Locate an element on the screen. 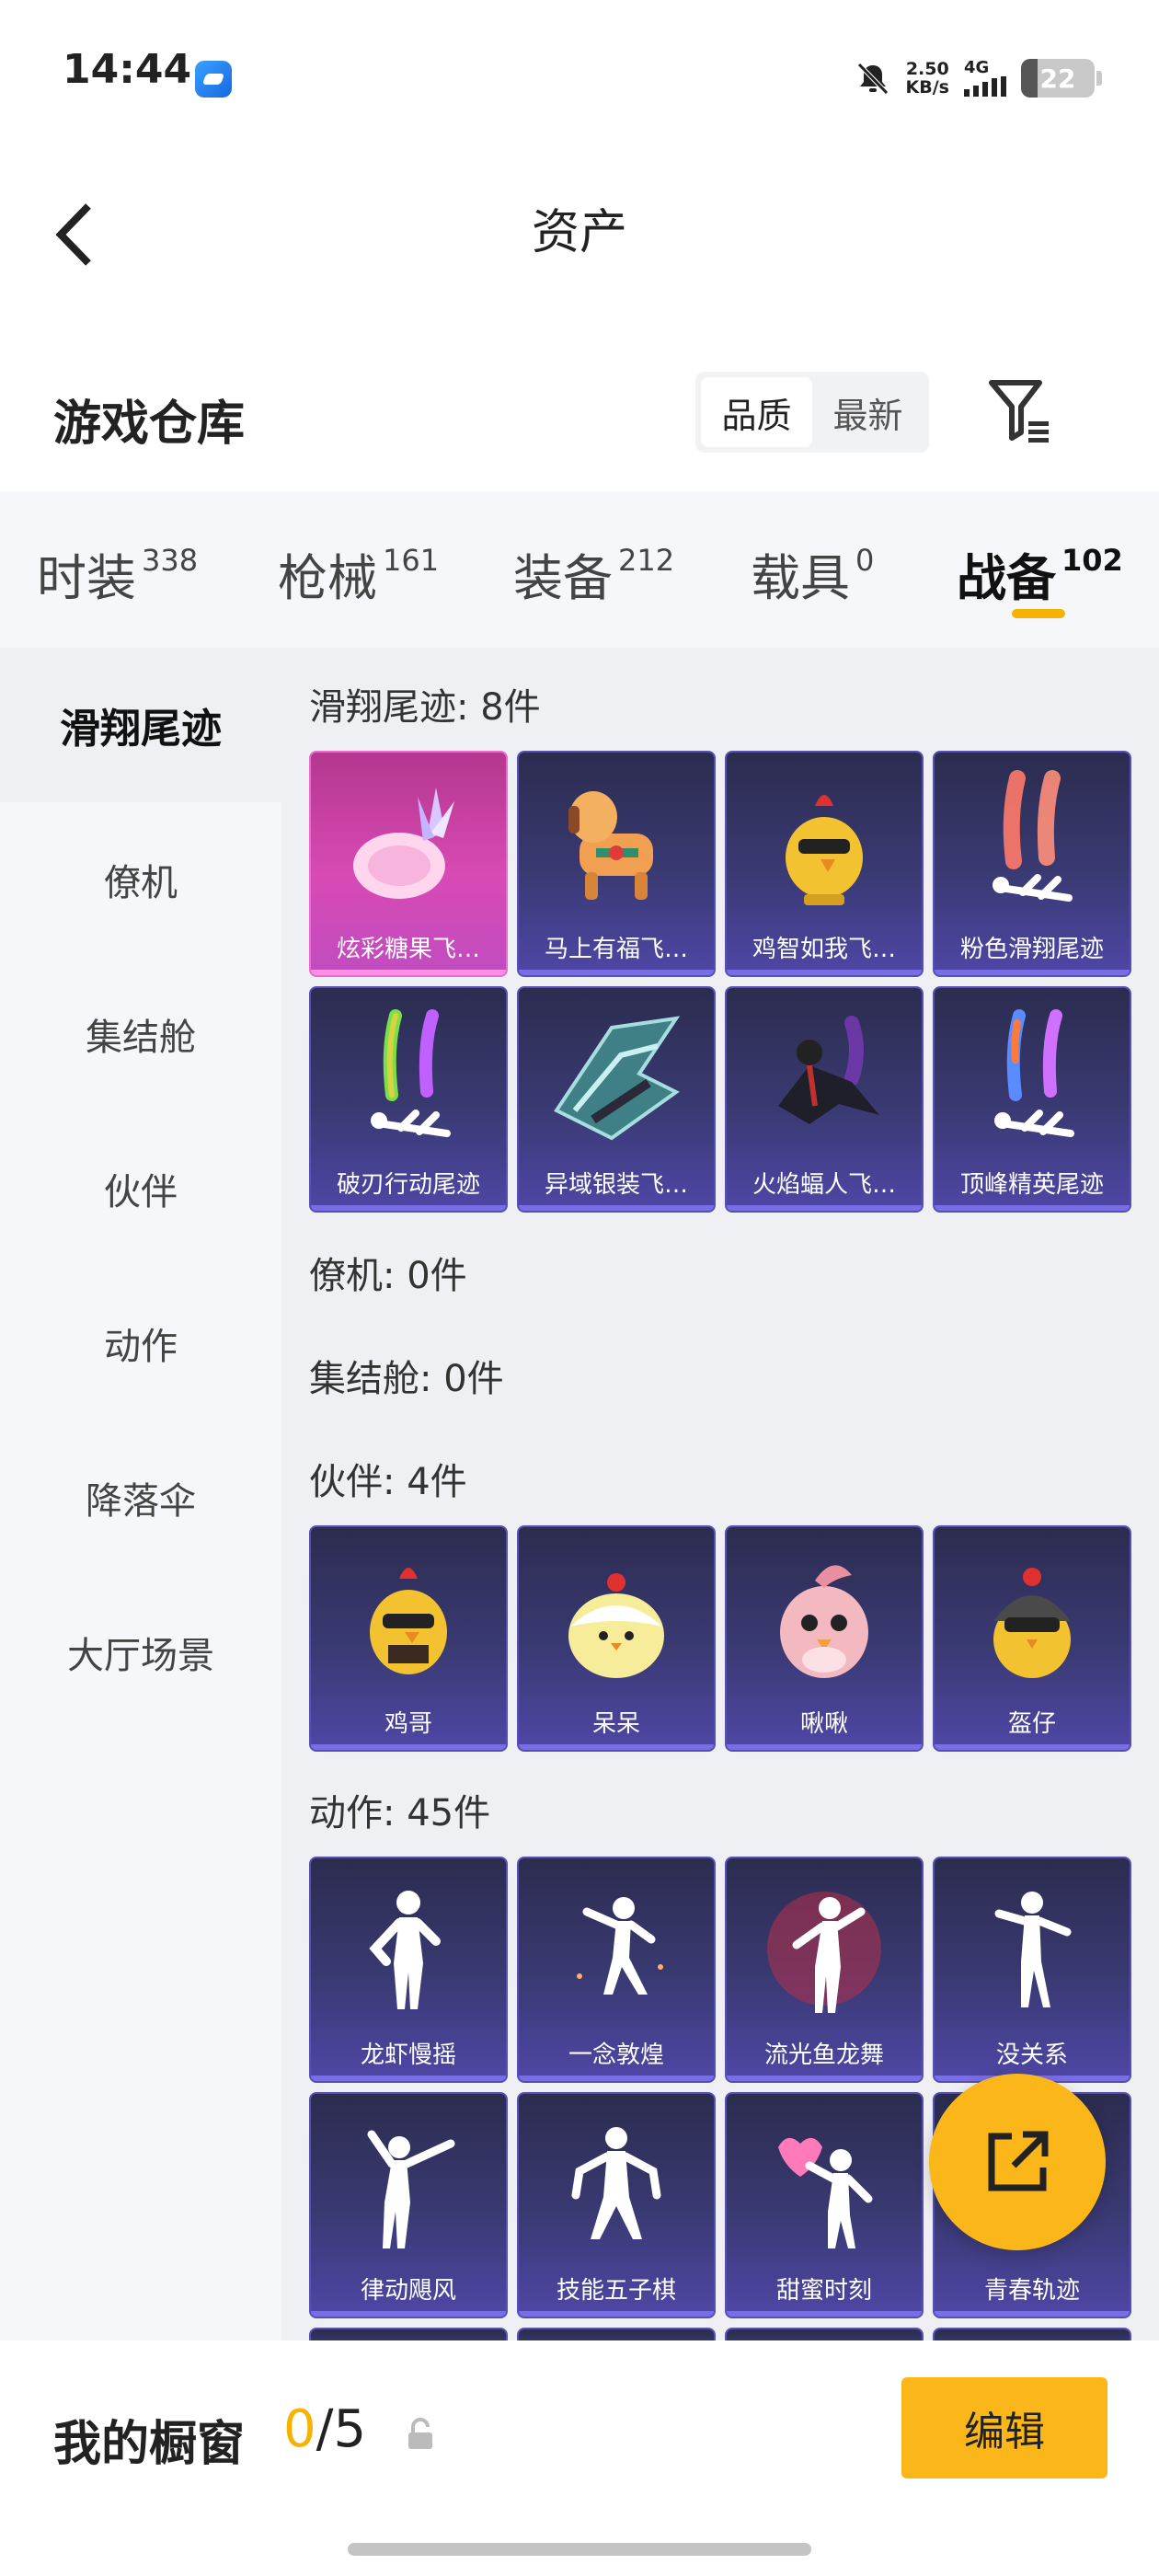 The height and width of the screenshot is (2576, 1159). item-name: 一念敦煌 is located at coordinates (616, 2055).